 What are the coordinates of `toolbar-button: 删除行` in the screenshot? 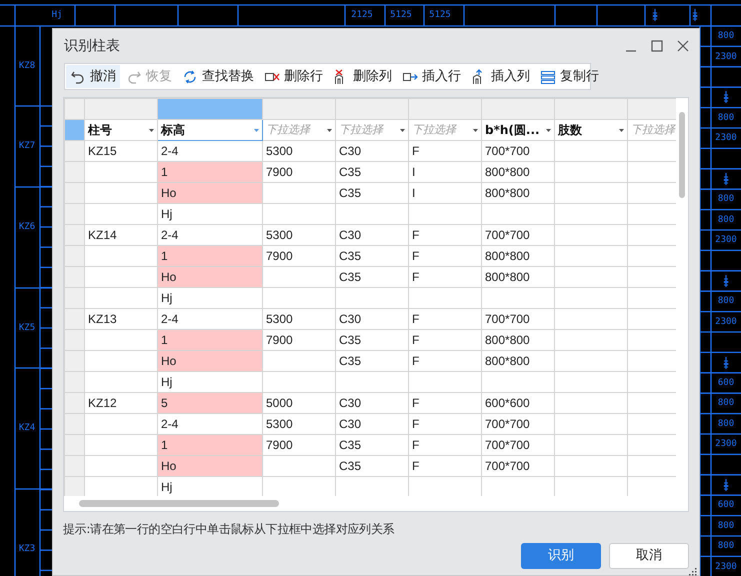 It's located at (293, 76).